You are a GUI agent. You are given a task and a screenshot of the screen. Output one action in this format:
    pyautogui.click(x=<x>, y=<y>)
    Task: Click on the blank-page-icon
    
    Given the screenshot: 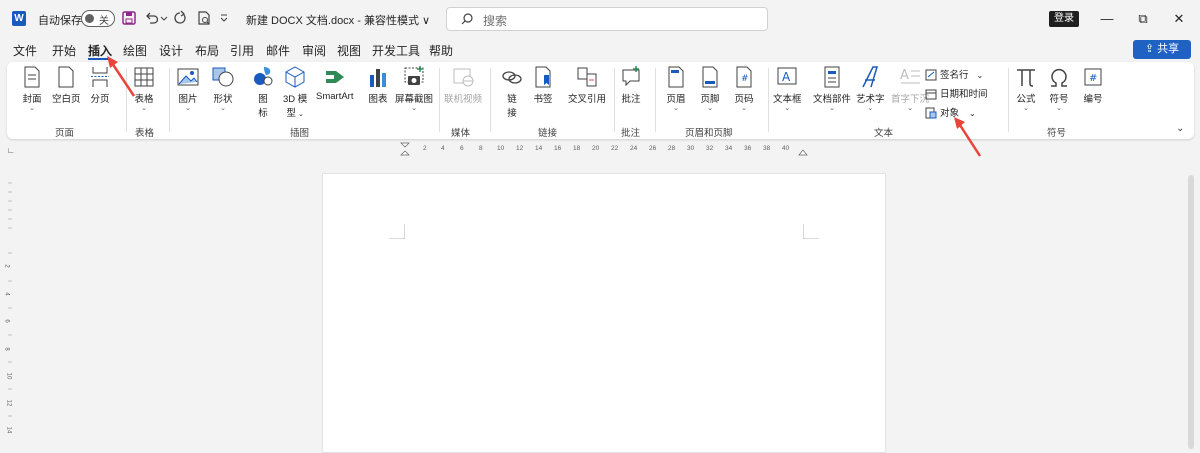 What is the action you would take?
    pyautogui.click(x=66, y=77)
    